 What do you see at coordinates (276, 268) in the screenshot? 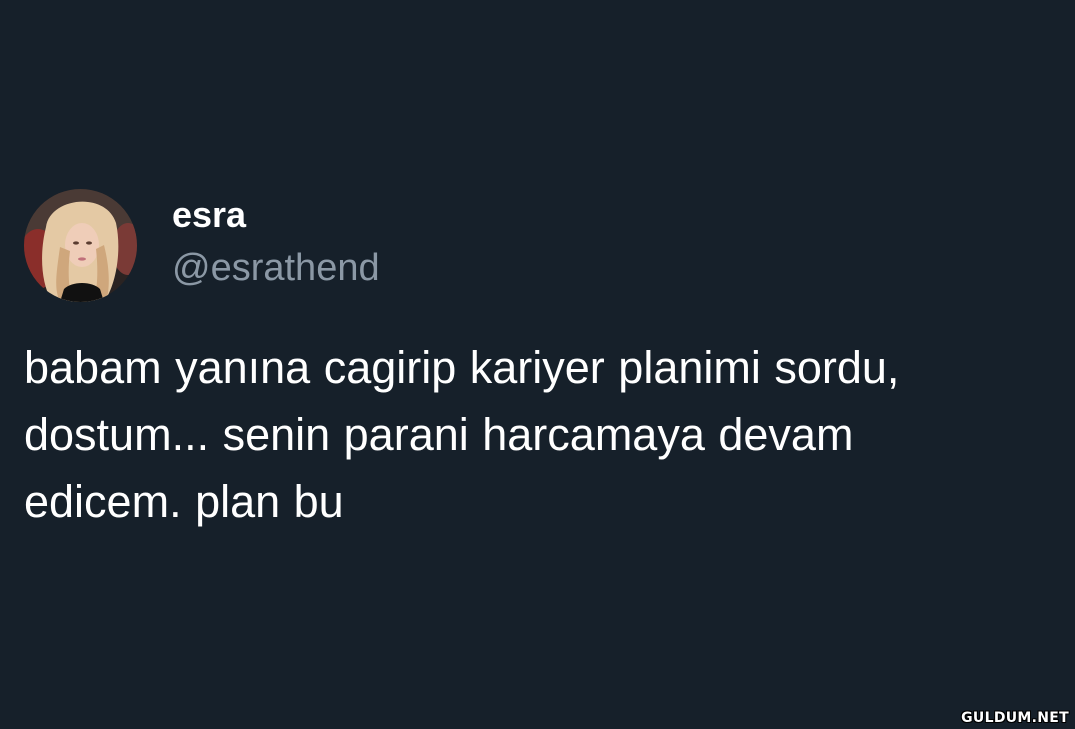
I see `author-handle: @esrathend` at bounding box center [276, 268].